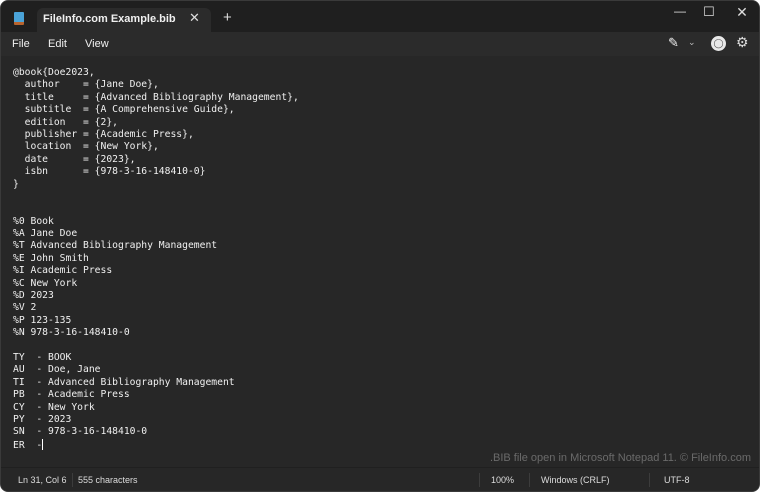 The image size is (760, 492). Describe the element at coordinates (43, 444) in the screenshot. I see `text-cursor` at that location.